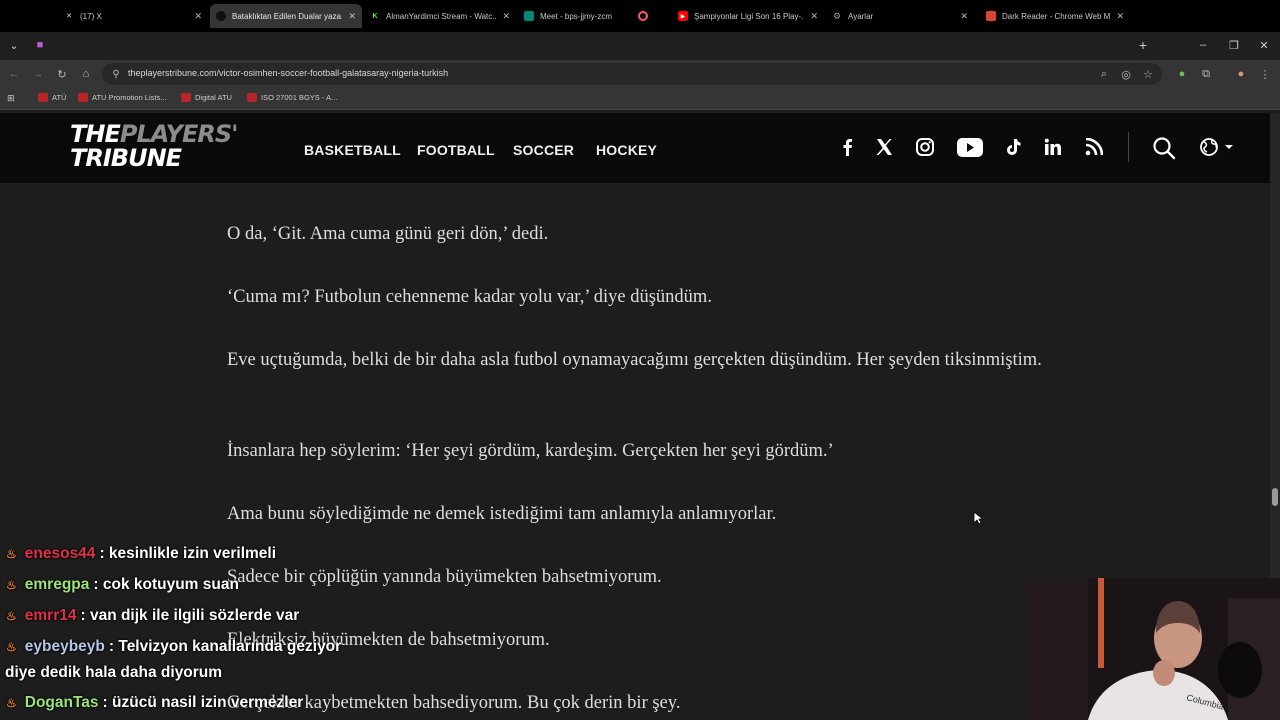 This screenshot has height=720, width=1280. I want to click on meet-icon, so click(529, 16).